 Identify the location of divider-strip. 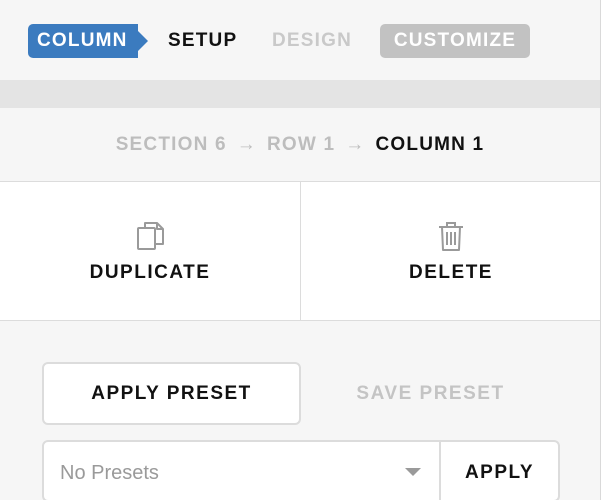
(300, 94).